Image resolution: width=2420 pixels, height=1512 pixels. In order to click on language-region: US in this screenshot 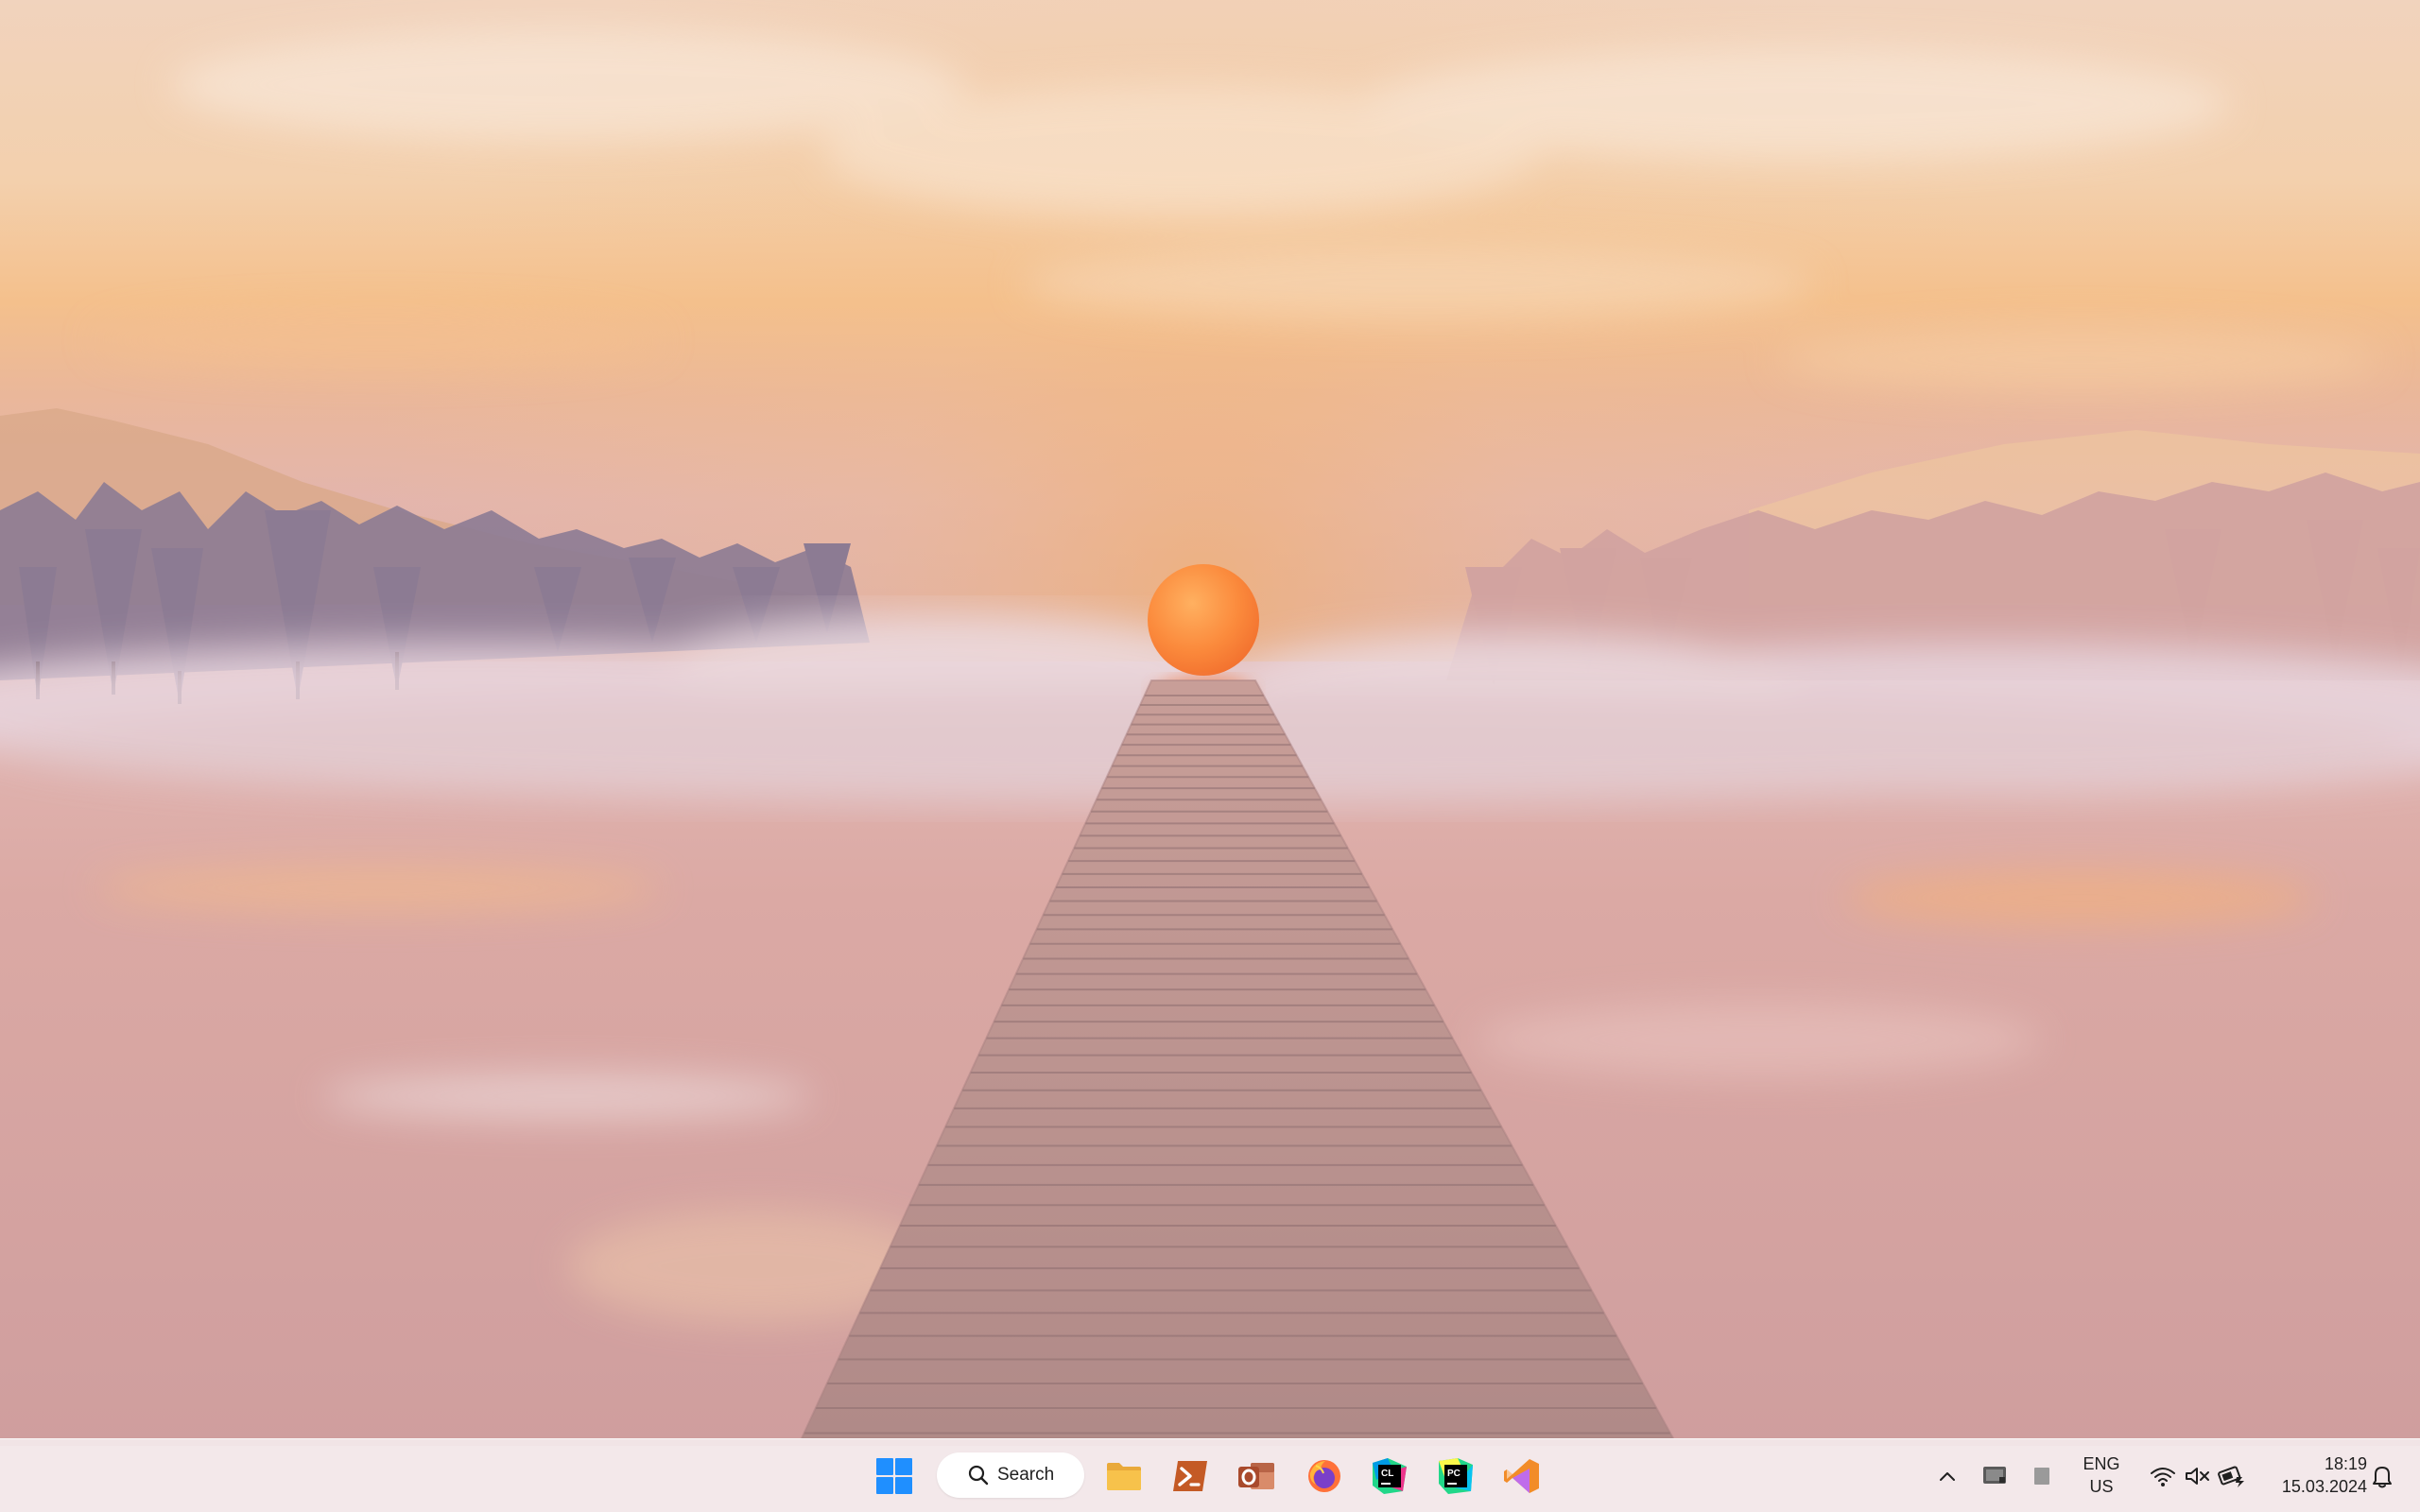, I will do `click(2101, 1486)`.